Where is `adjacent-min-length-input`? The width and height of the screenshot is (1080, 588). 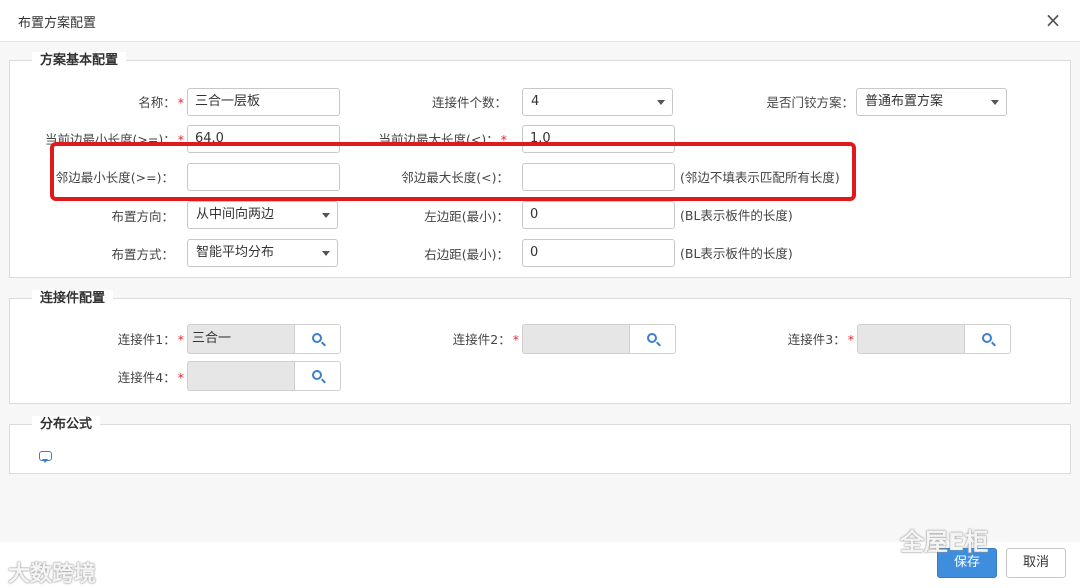 adjacent-min-length-input is located at coordinates (263, 177).